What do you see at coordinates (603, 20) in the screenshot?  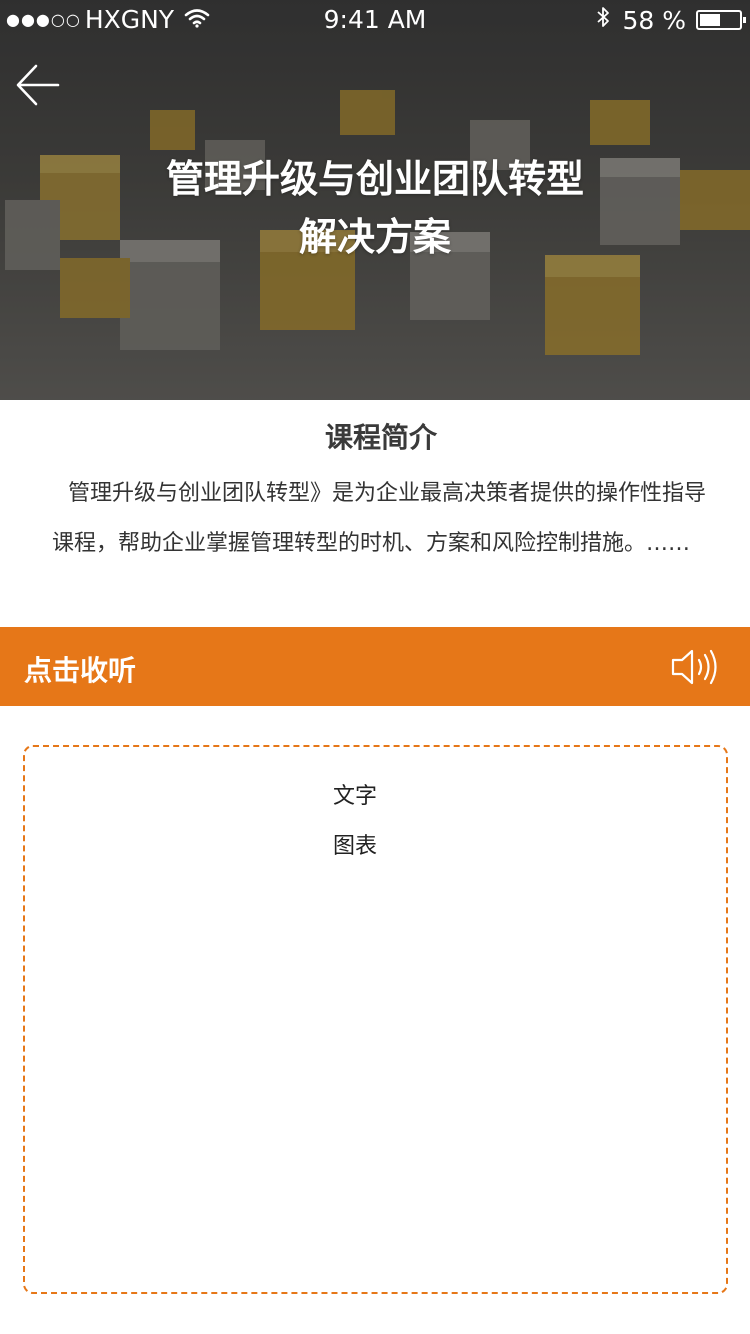 I see `bluetooth-icon` at bounding box center [603, 20].